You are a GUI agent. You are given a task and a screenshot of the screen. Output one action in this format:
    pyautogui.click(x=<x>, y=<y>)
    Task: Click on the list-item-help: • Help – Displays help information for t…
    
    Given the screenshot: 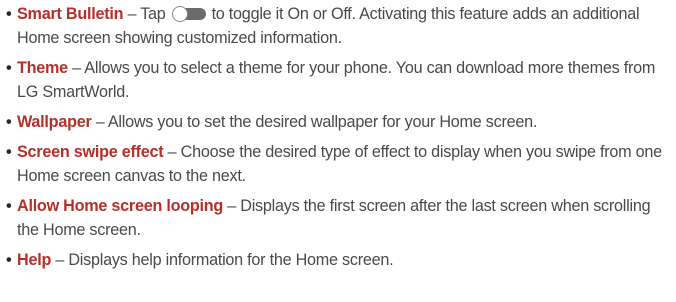 What is the action you would take?
    pyautogui.click(x=338, y=260)
    